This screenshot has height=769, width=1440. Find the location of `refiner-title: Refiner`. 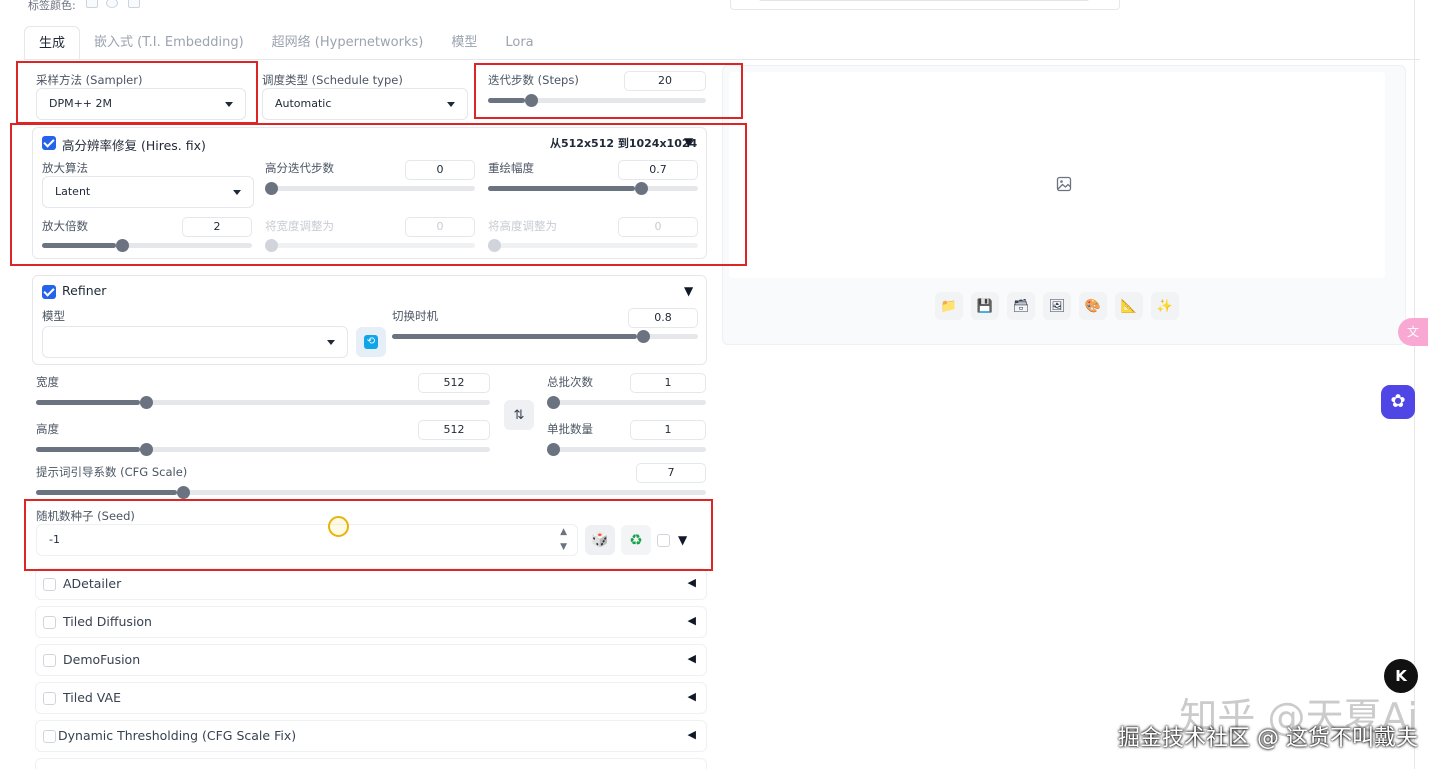

refiner-title: Refiner is located at coordinates (84, 290).